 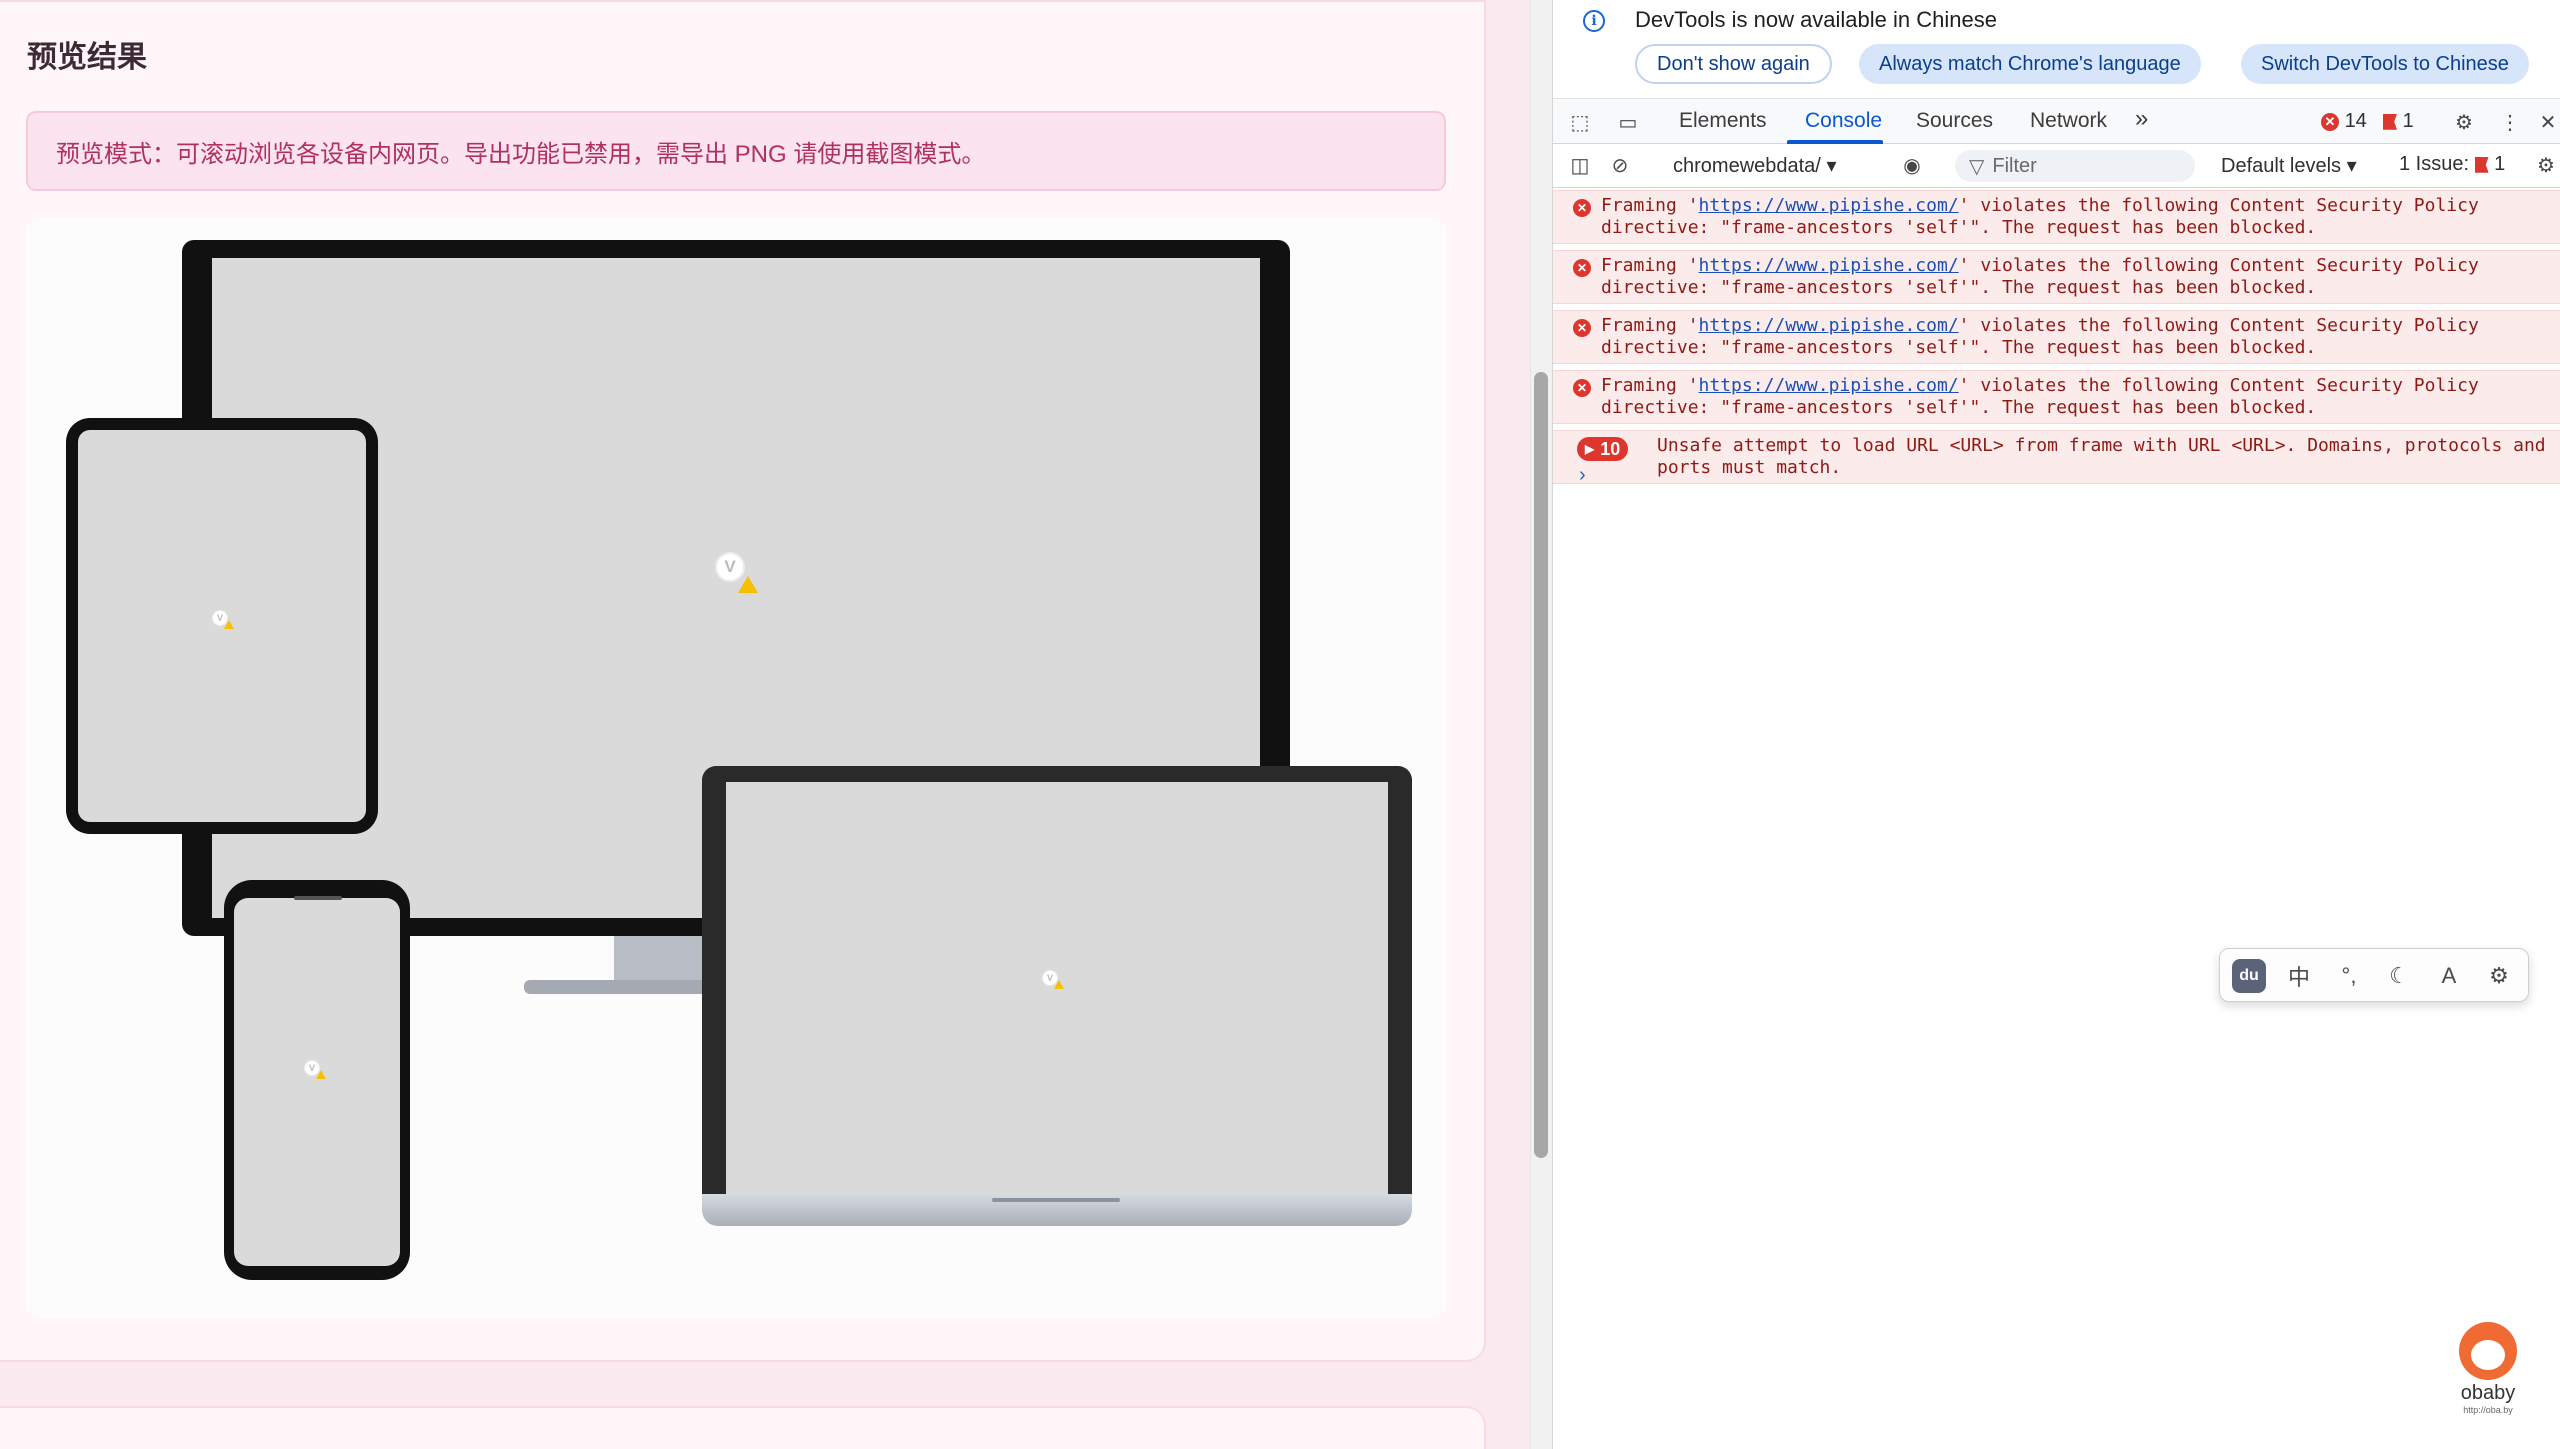 What do you see at coordinates (2344, 121) in the screenshot?
I see `error-counter: ✕ 14` at bounding box center [2344, 121].